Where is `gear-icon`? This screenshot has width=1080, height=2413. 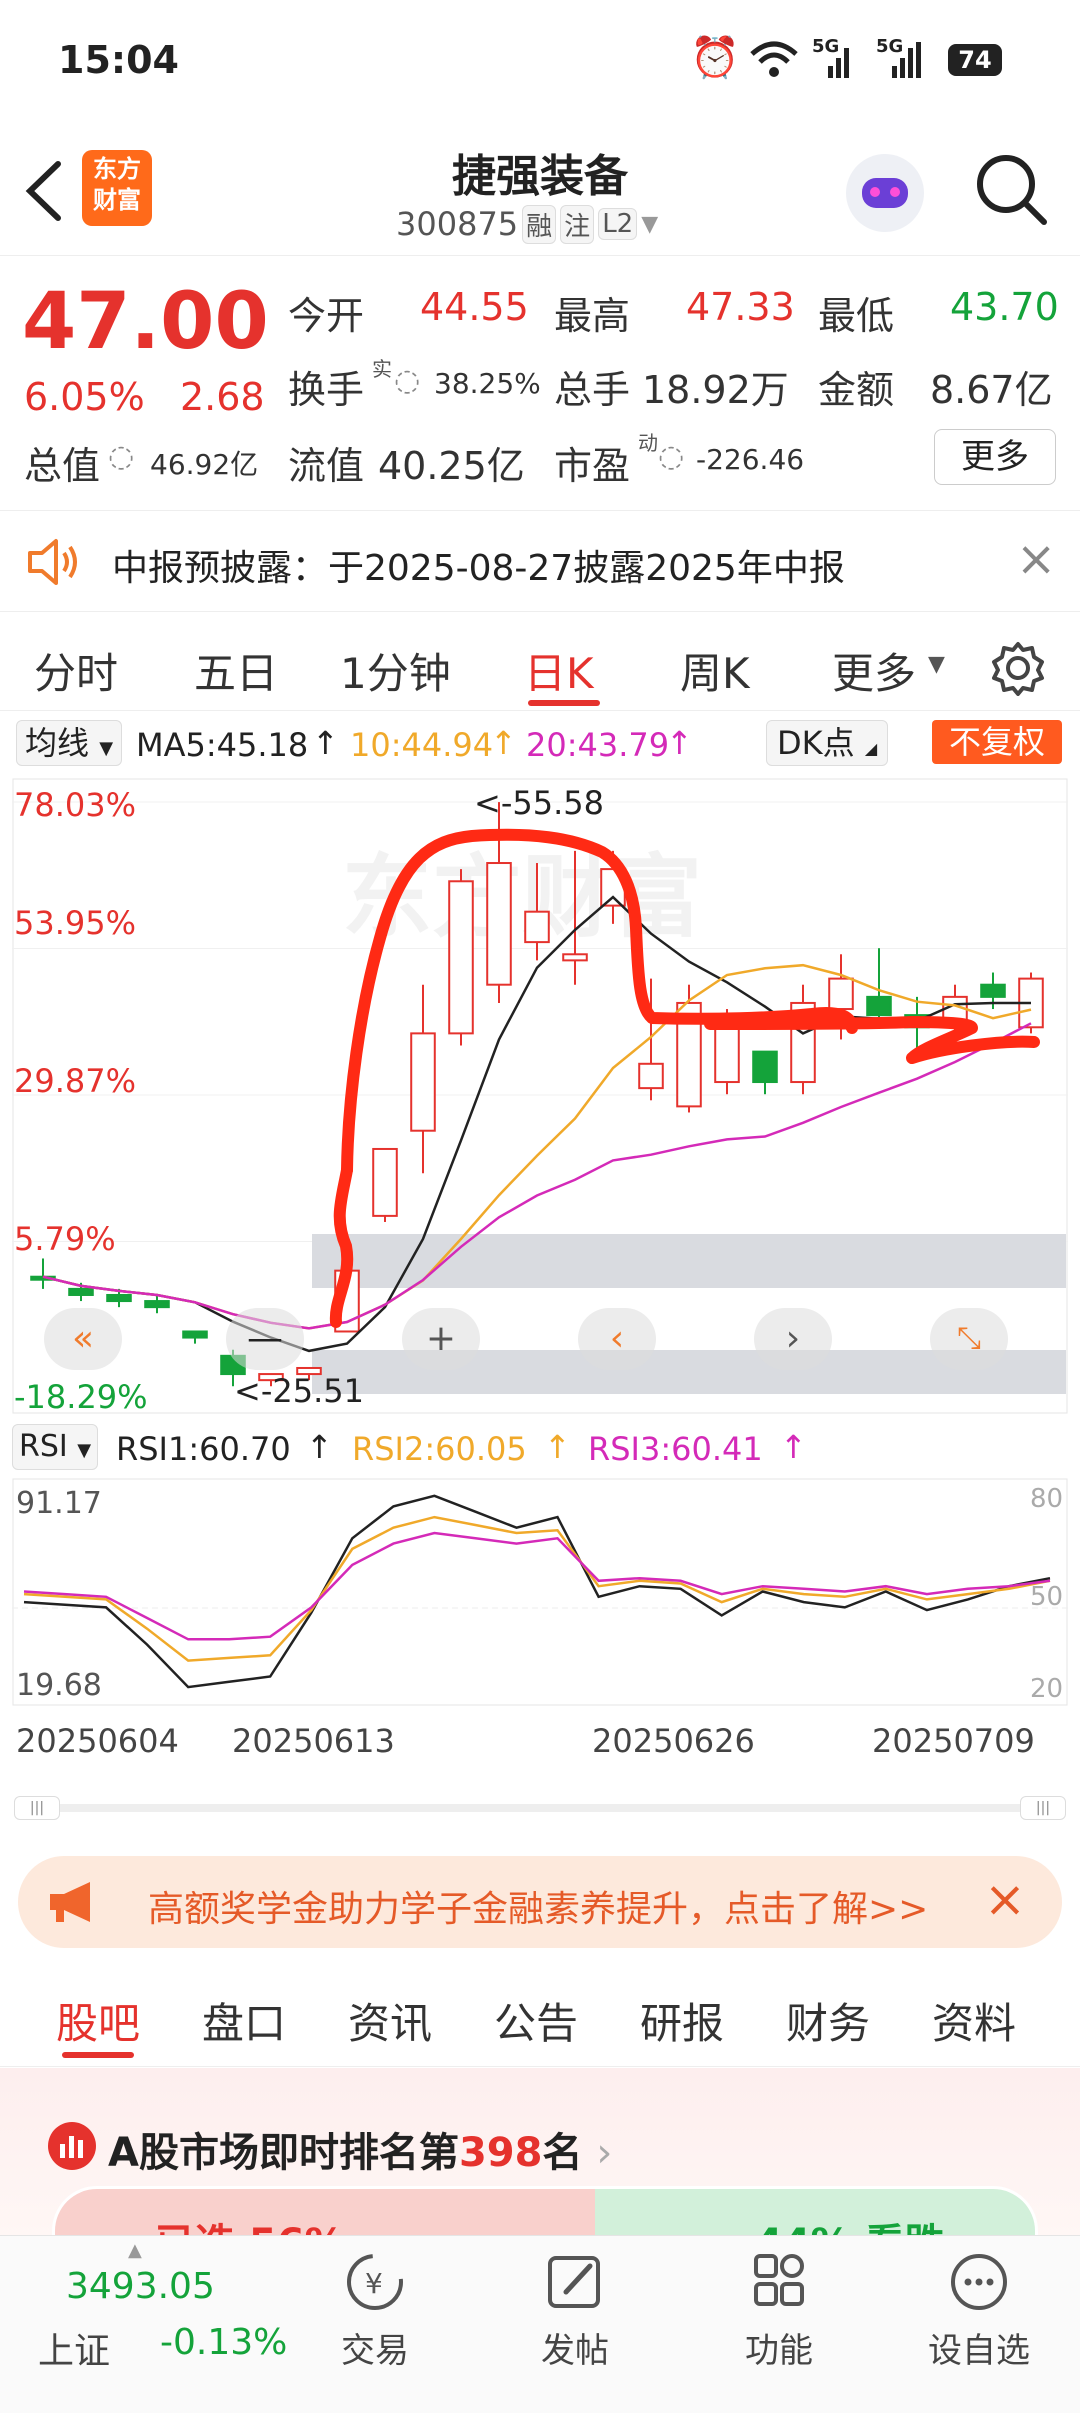
gear-icon is located at coordinates (1018, 668).